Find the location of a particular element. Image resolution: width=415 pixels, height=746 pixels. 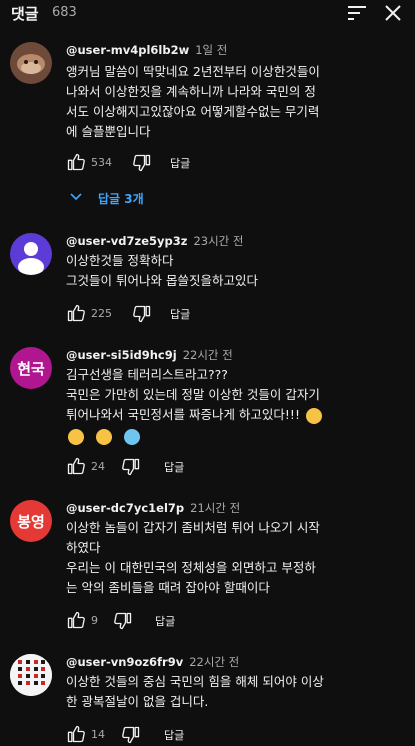

comment-line: 우리는 이 대한민국의 정체성을 외면하고 부정하 is located at coordinates (191, 567).